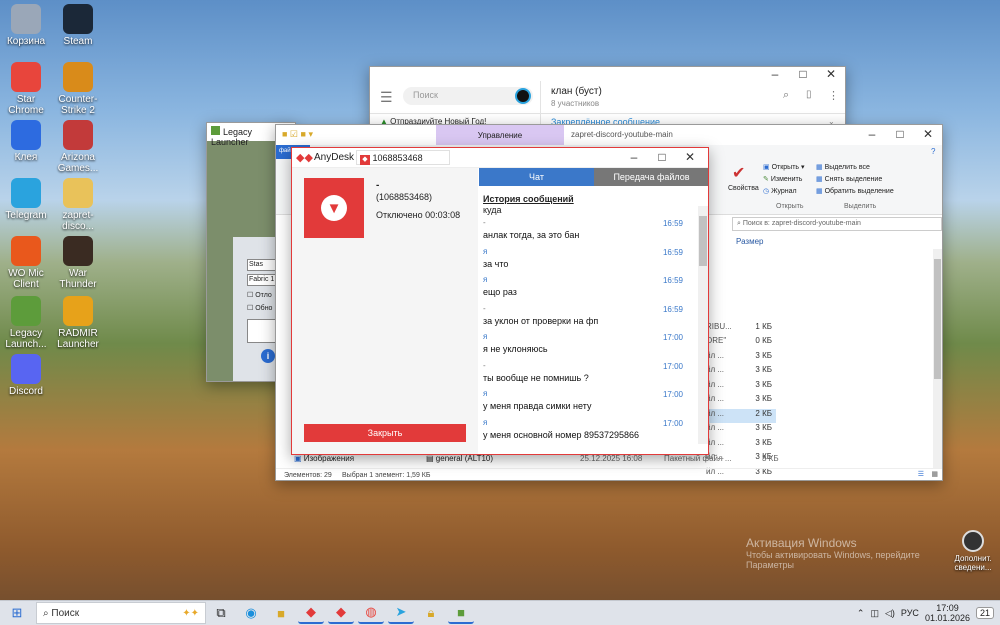 This screenshot has width=1000, height=625. Describe the element at coordinates (933, 151) in the screenshot. I see `help-icon: ?` at that location.